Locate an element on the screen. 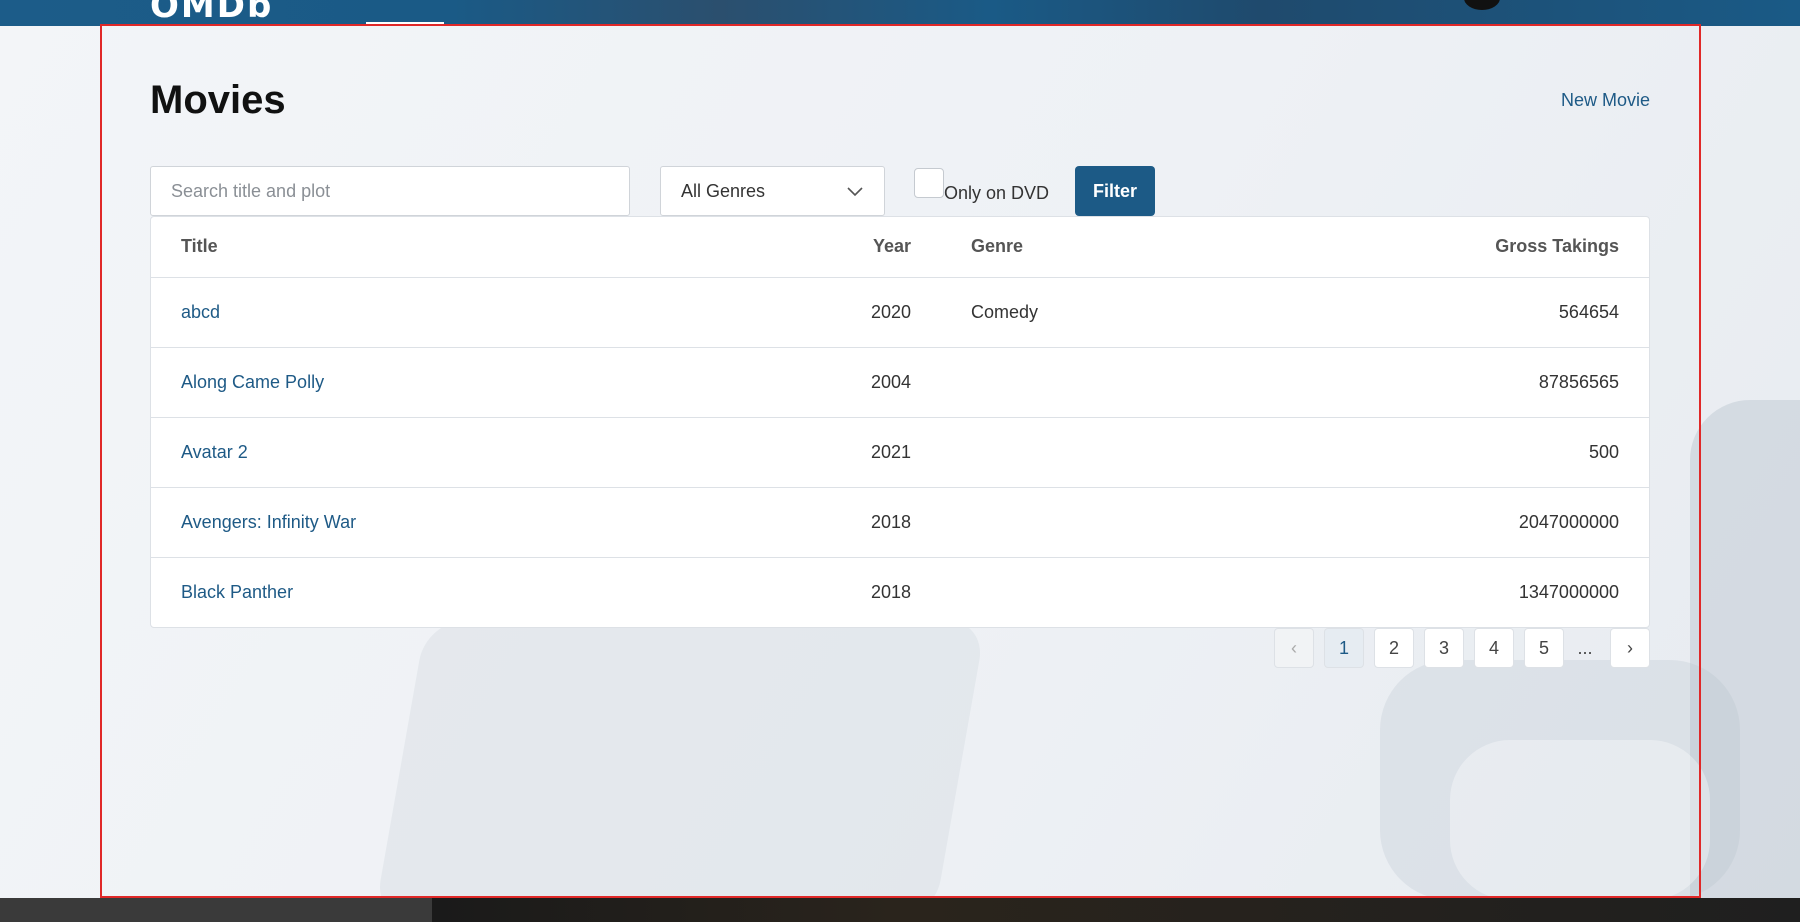 The width and height of the screenshot is (1800, 922). table-row: Along Came Polly 2004 87856565 is located at coordinates (900, 382).